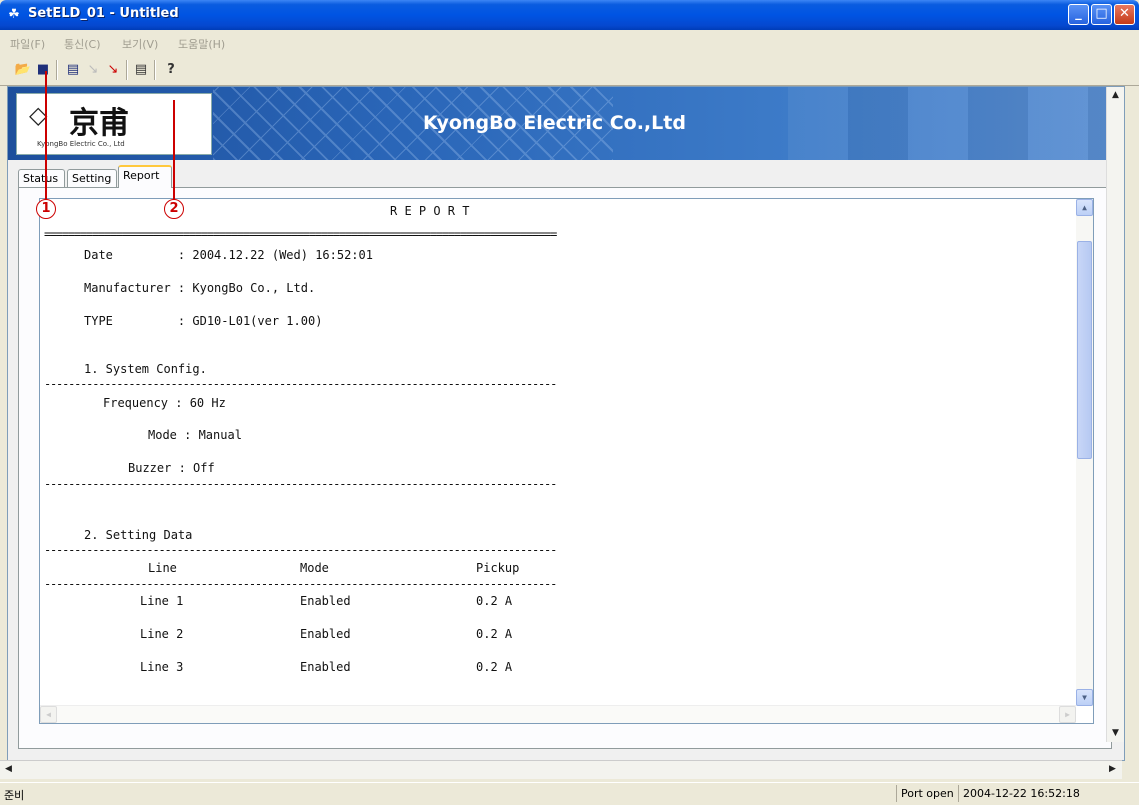 The width and height of the screenshot is (1139, 805). Describe the element at coordinates (228, 255) in the screenshot. I see `date-line: Date : 2004.12.22 (Wed) 16:52:01` at that location.